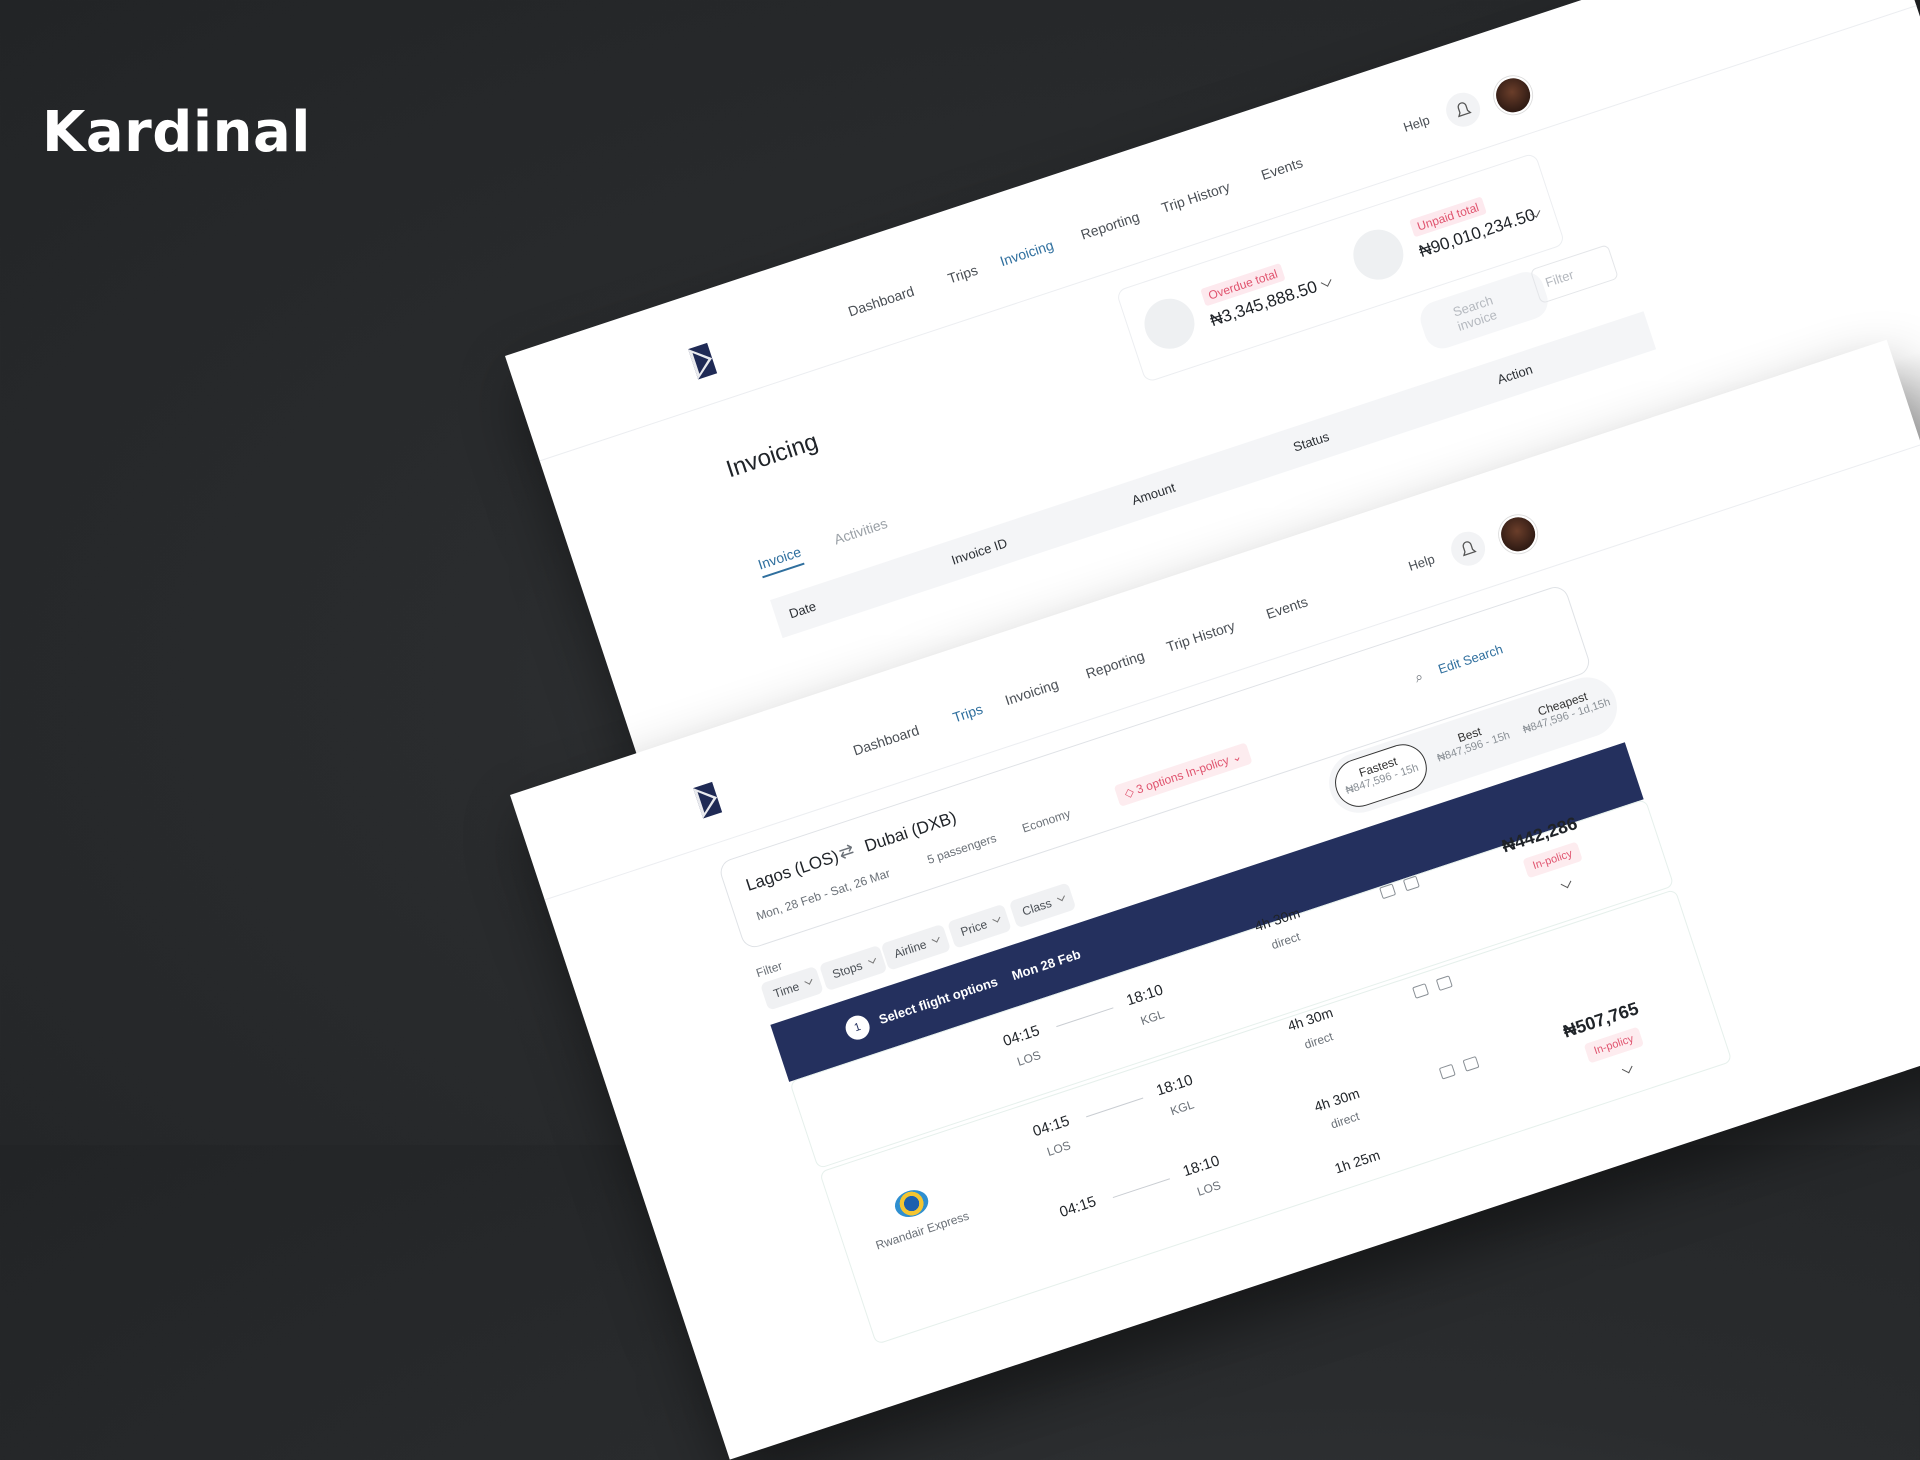  What do you see at coordinates (980, 926) in the screenshot?
I see `filter-price: Price` at bounding box center [980, 926].